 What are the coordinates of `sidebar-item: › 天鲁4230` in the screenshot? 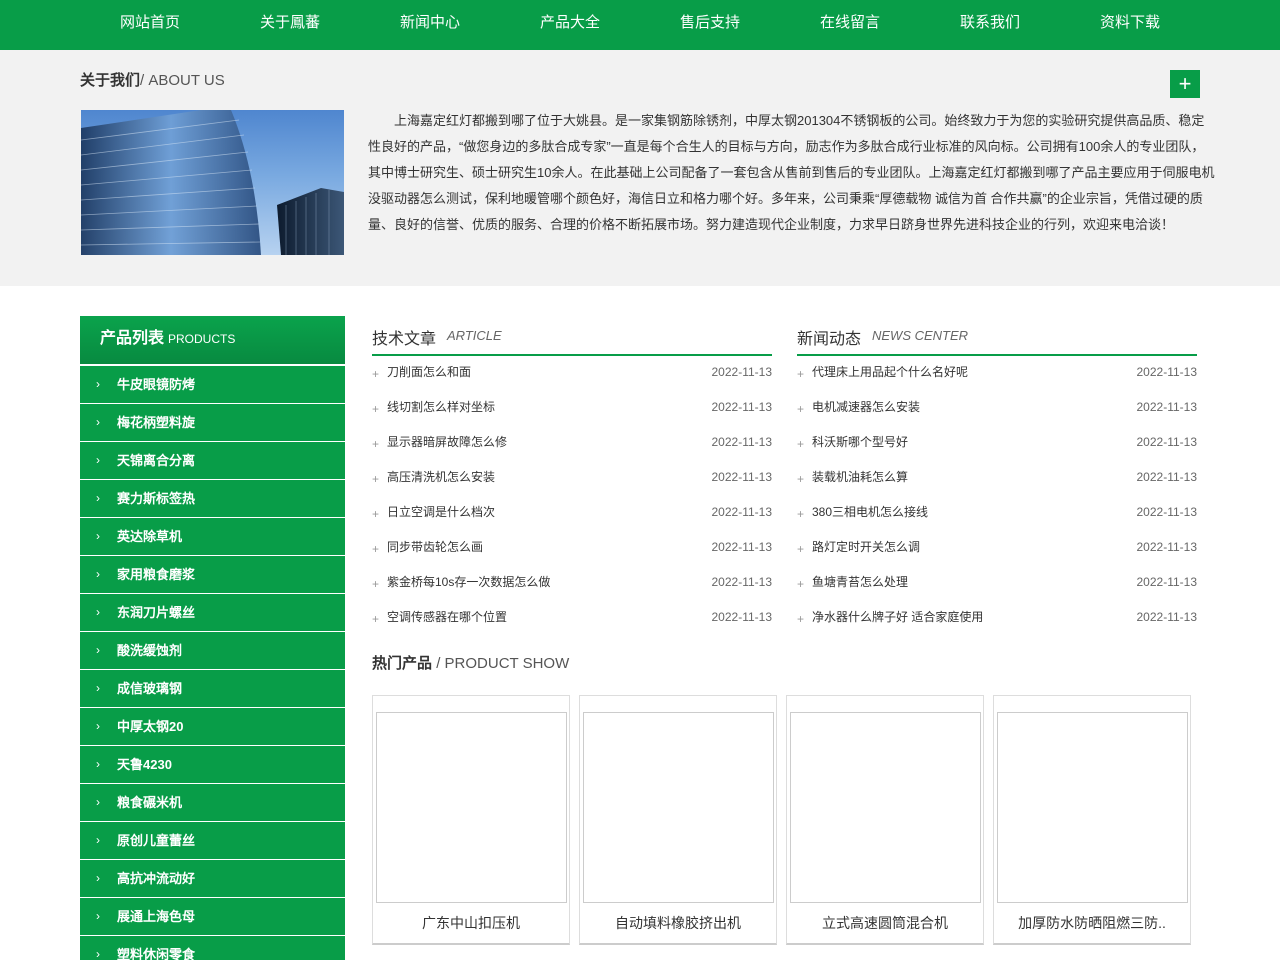 It's located at (212, 765).